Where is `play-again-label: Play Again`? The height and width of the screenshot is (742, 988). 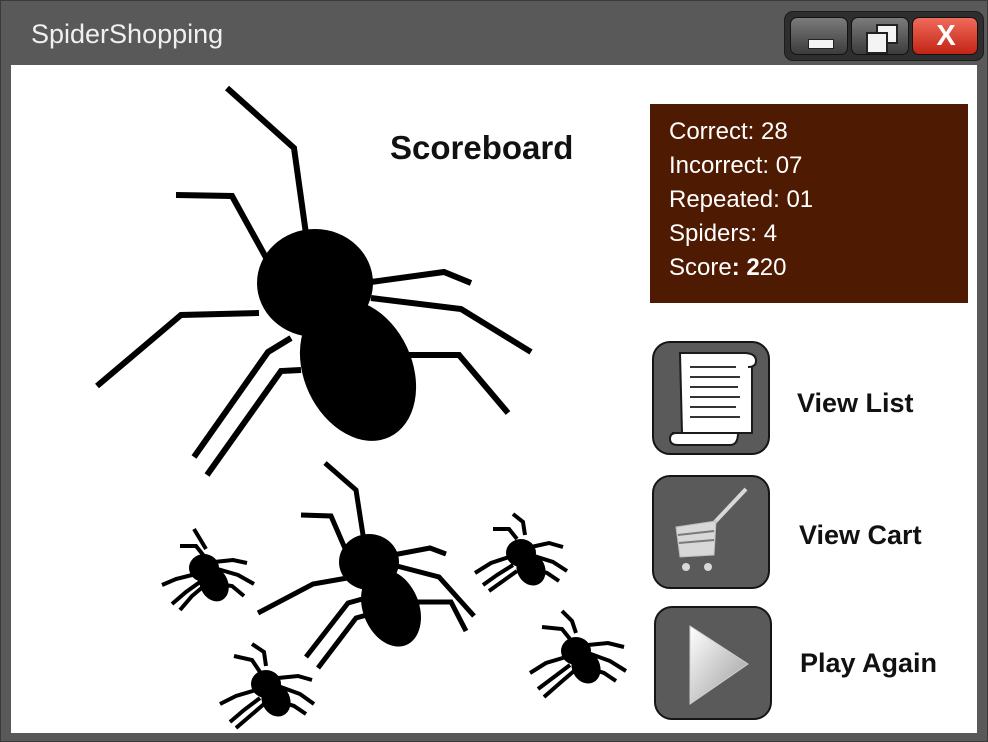 play-again-label: Play Again is located at coordinates (868, 663).